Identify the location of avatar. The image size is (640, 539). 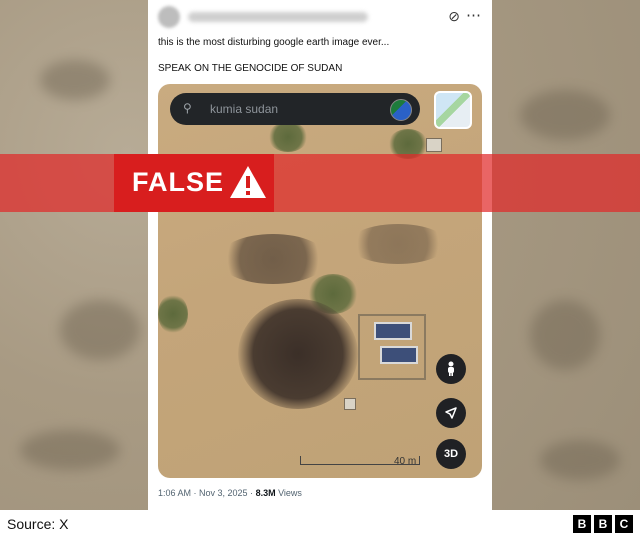
(169, 17).